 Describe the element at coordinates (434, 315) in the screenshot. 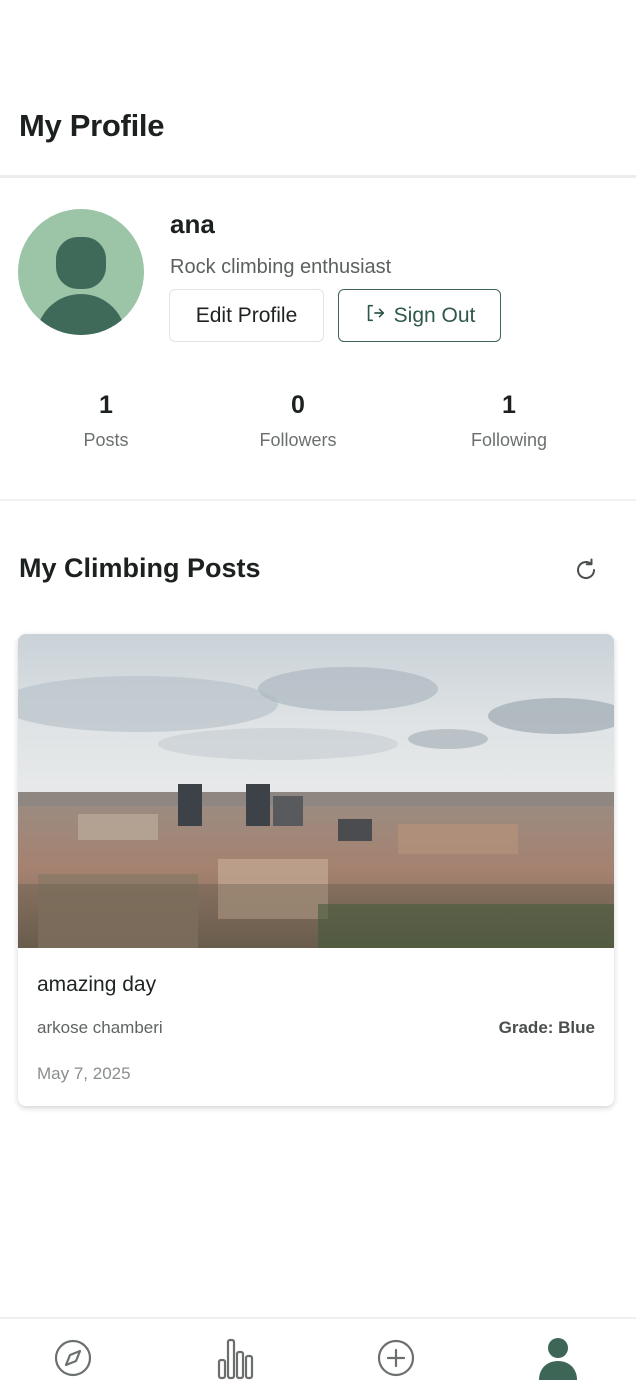

I see `sign-out-label: Sign Out` at that location.